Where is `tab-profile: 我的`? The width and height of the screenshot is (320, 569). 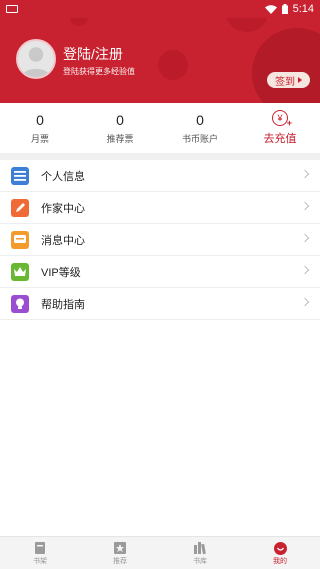
tab-profile: 我的 is located at coordinates (280, 553).